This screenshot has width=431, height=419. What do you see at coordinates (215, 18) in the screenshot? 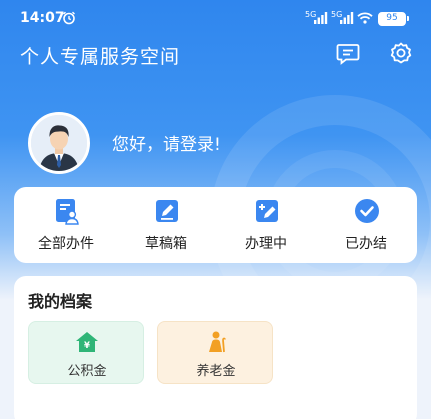
I see `status-bar: 14:07 5G 5G 95` at bounding box center [215, 18].